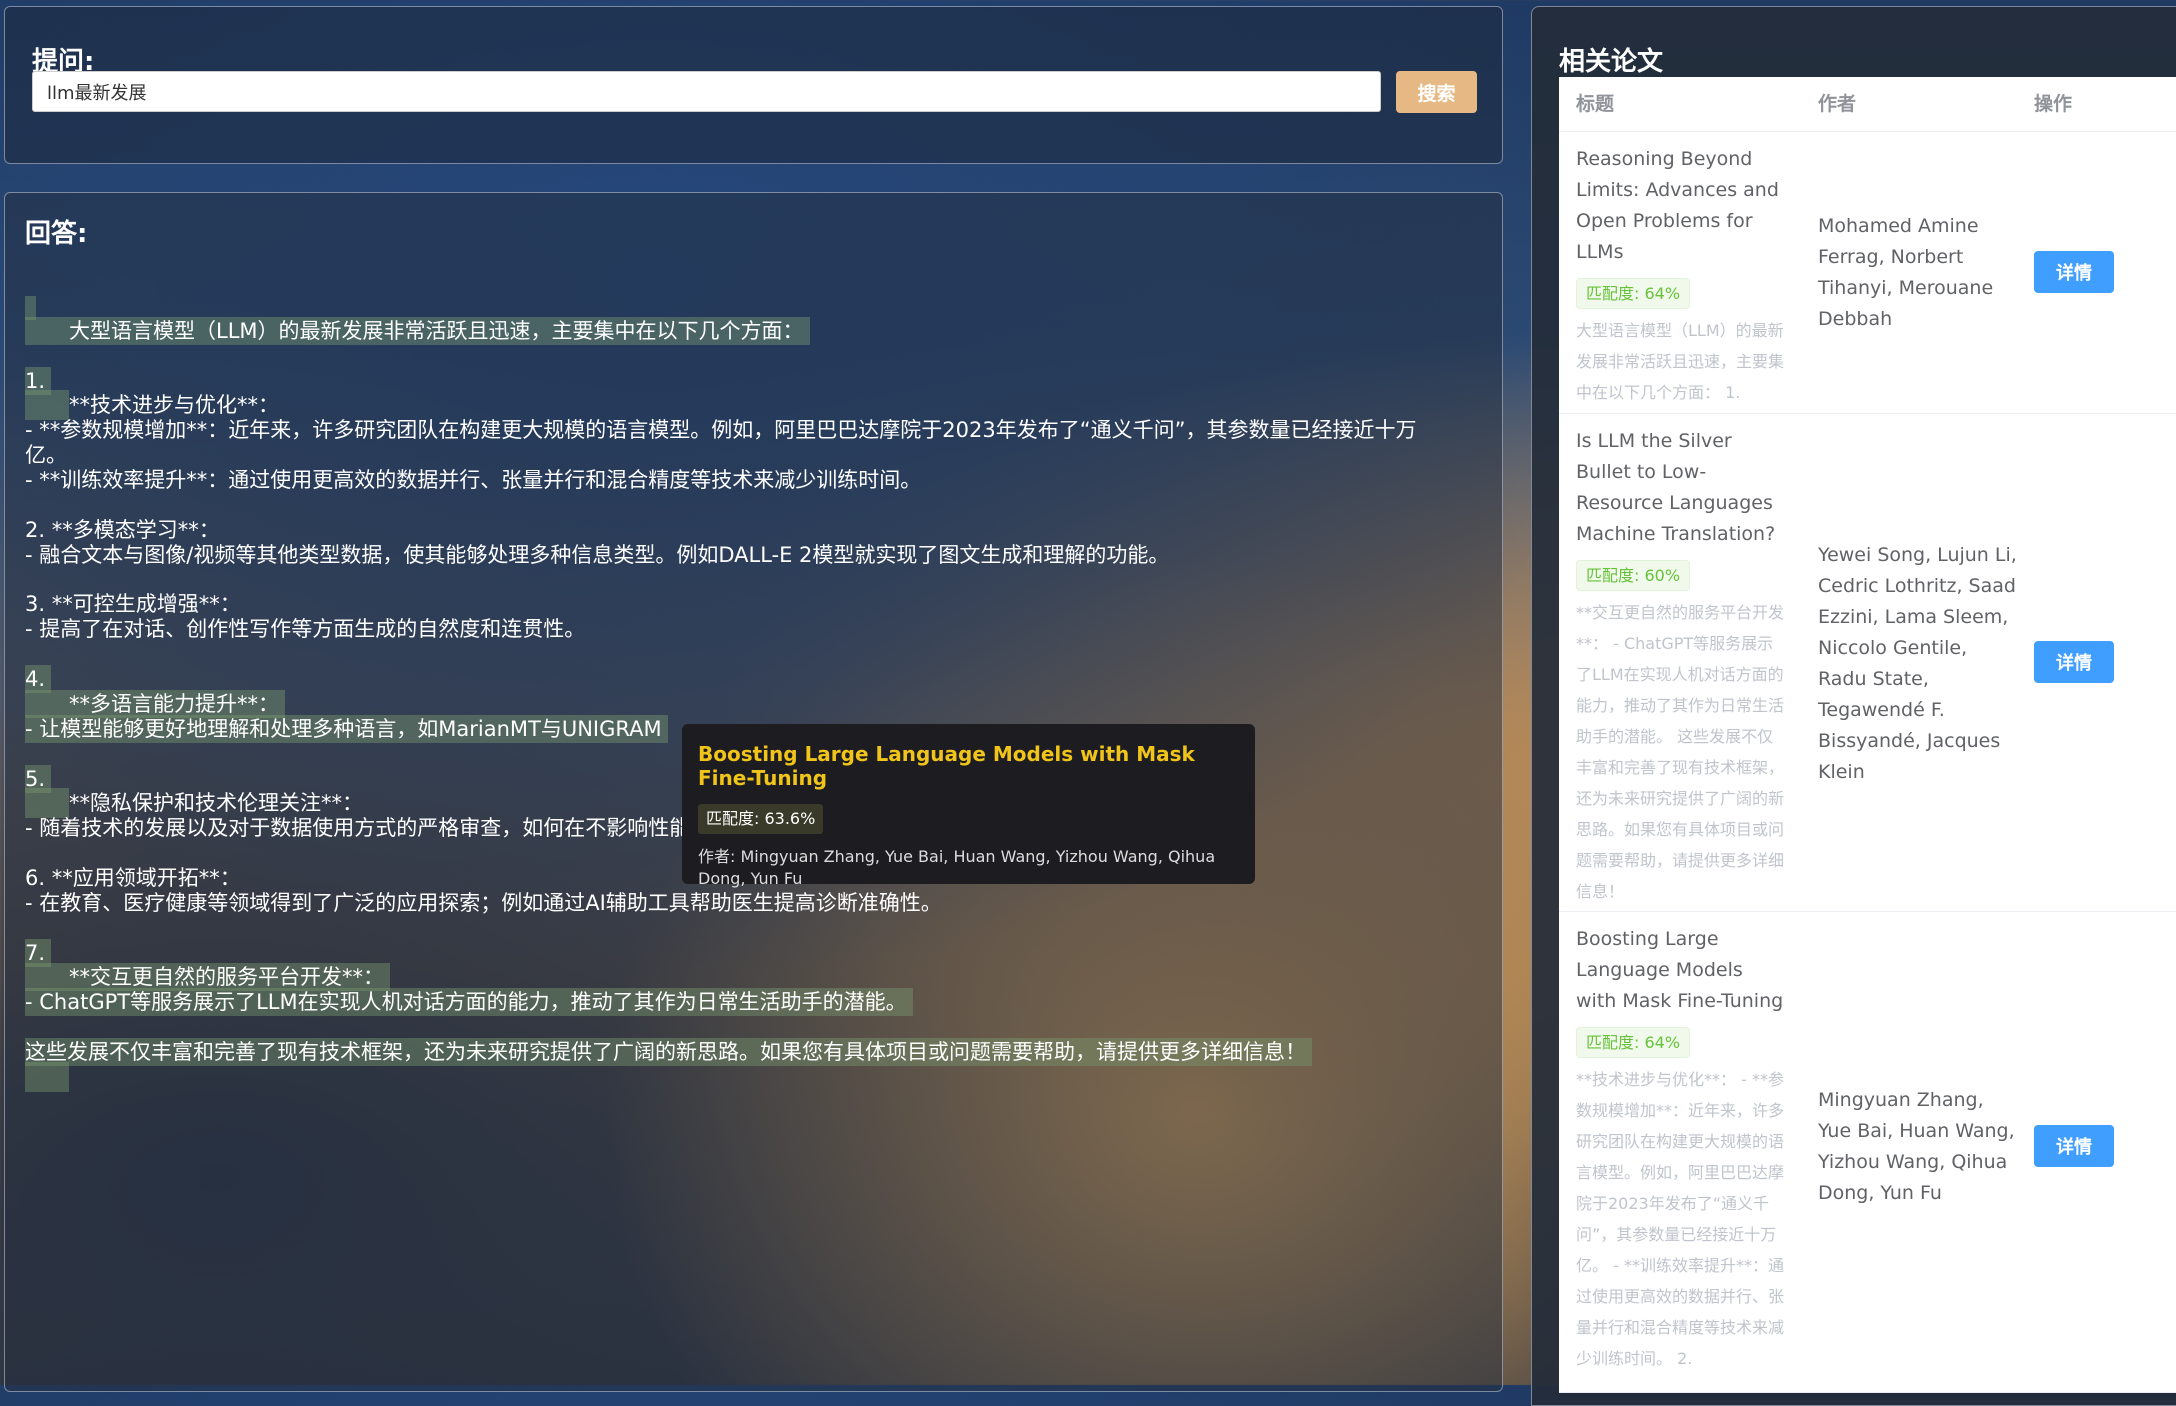 This screenshot has width=2176, height=1406. Describe the element at coordinates (1867, 104) in the screenshot. I see `table-header: 标题 作者 操作` at that location.